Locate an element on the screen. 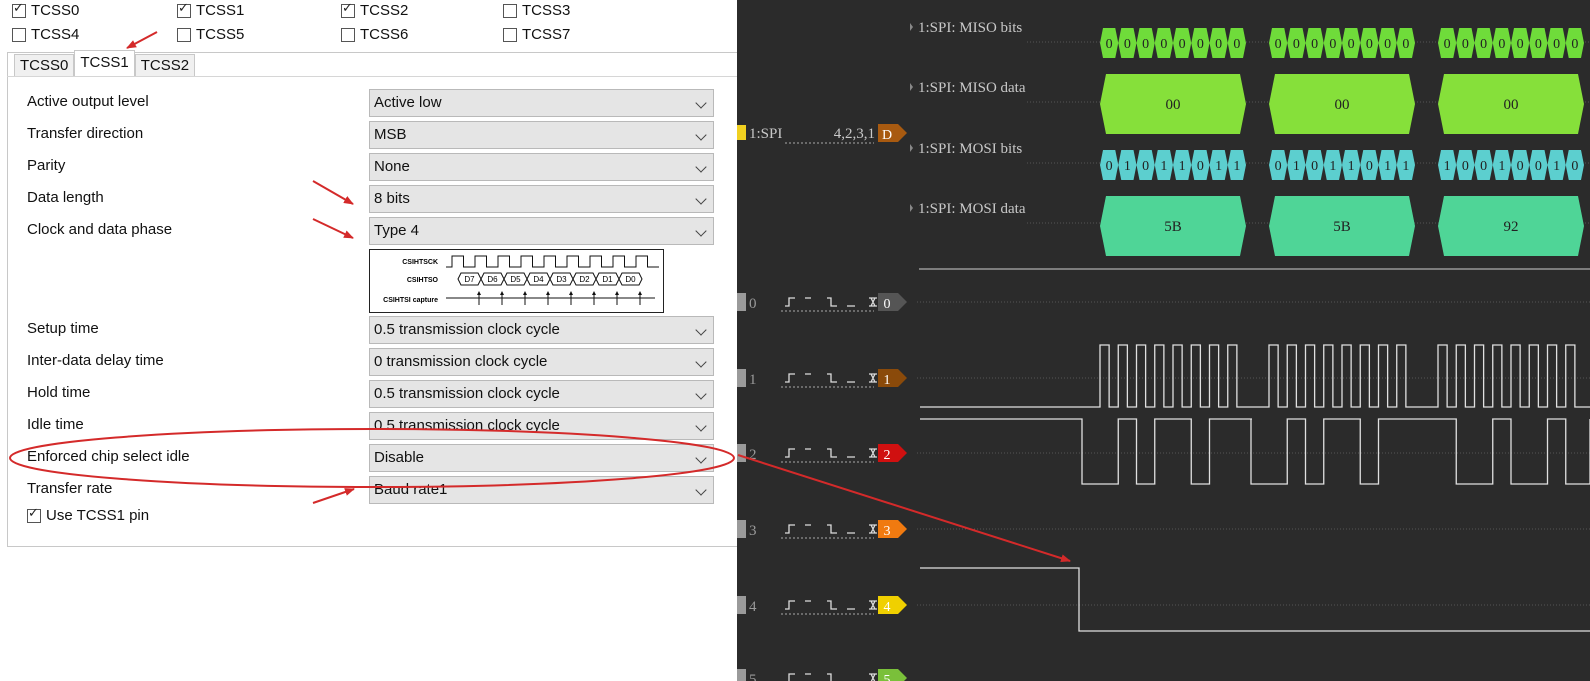  data-length-label: Data length is located at coordinates (65, 197).